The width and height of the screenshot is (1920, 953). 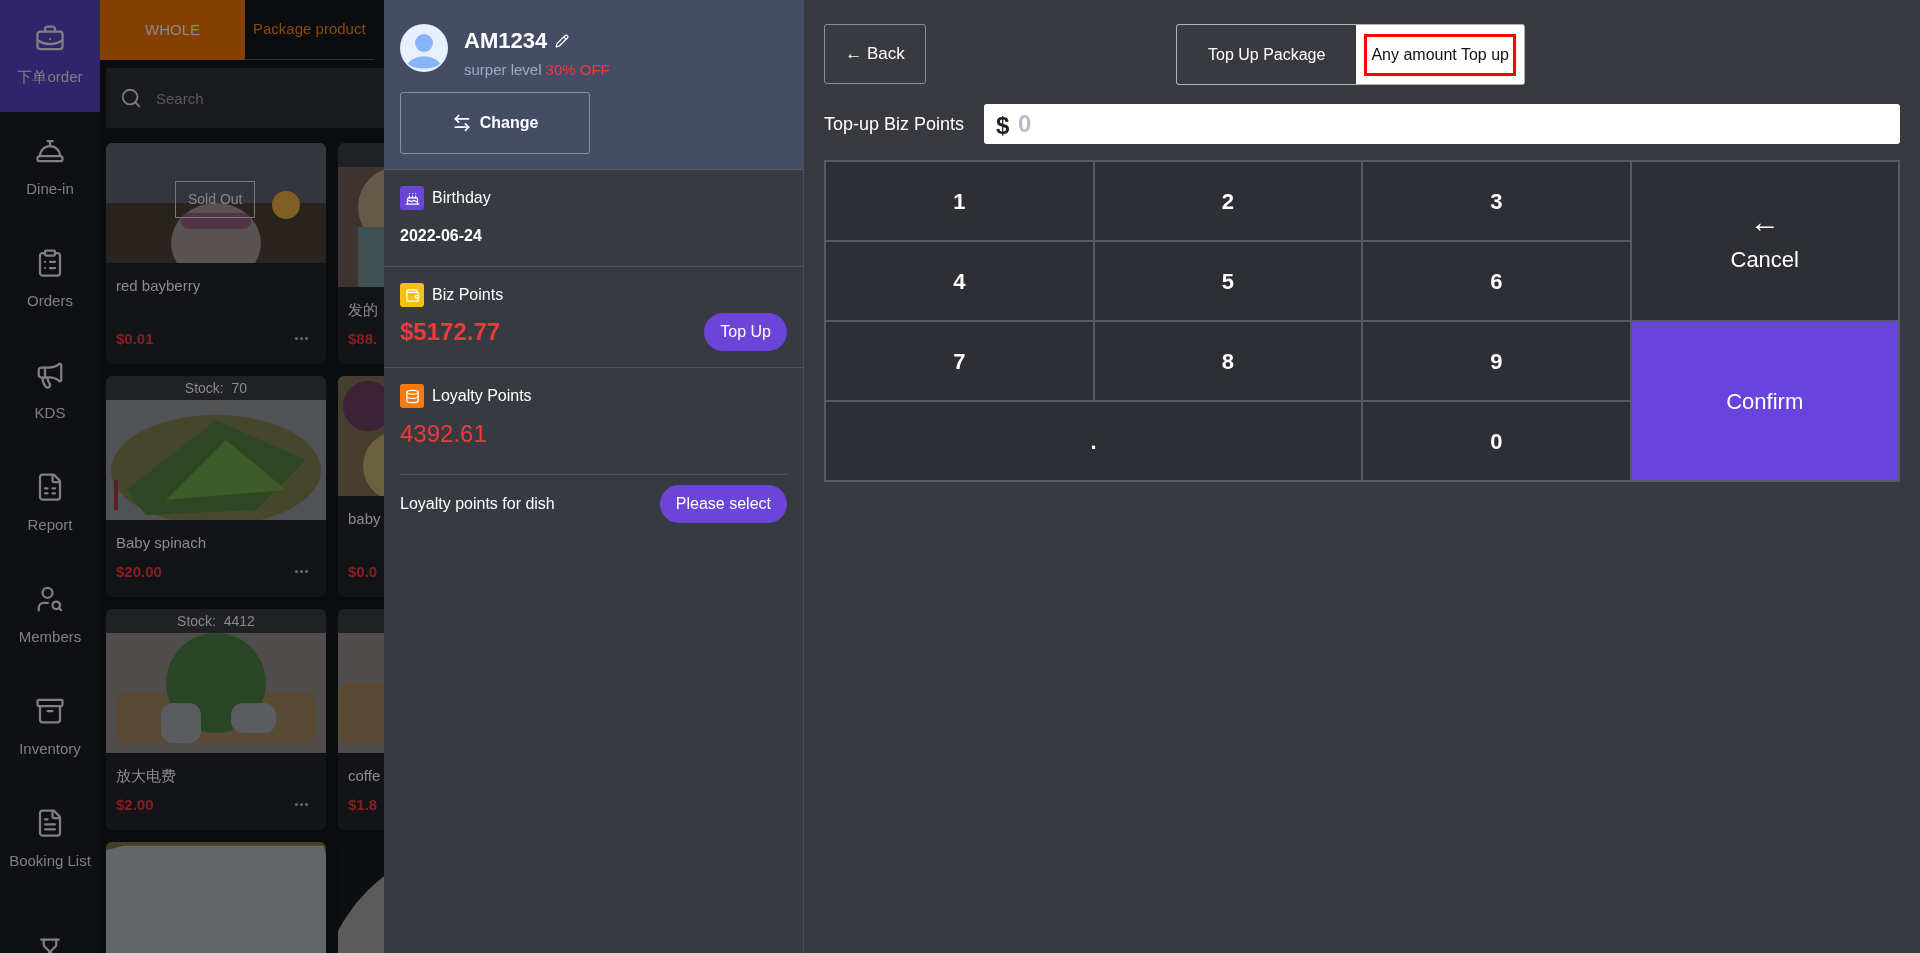 What do you see at coordinates (50, 56) in the screenshot?
I see `sidebar-item: 下单order` at bounding box center [50, 56].